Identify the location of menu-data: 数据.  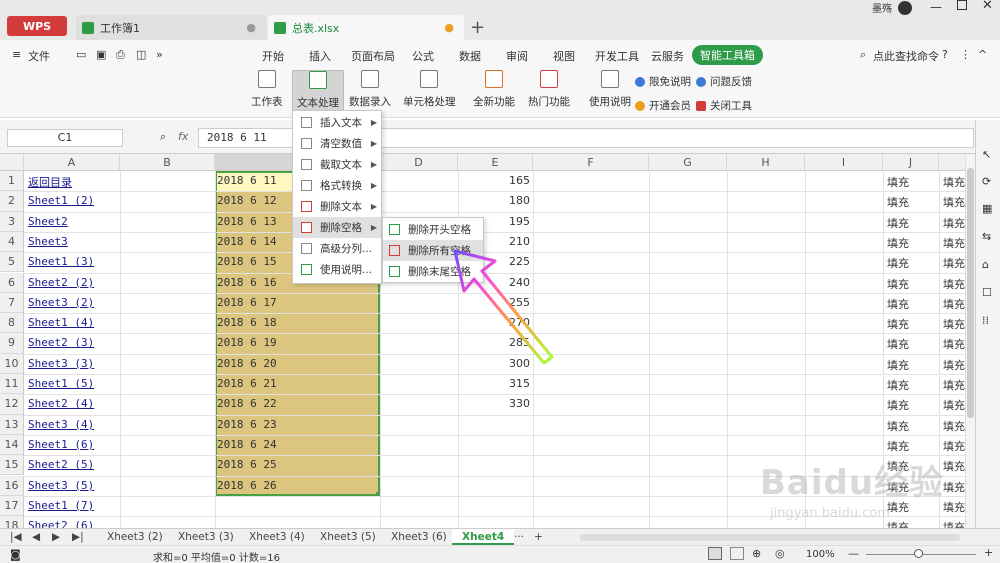
(470, 56).